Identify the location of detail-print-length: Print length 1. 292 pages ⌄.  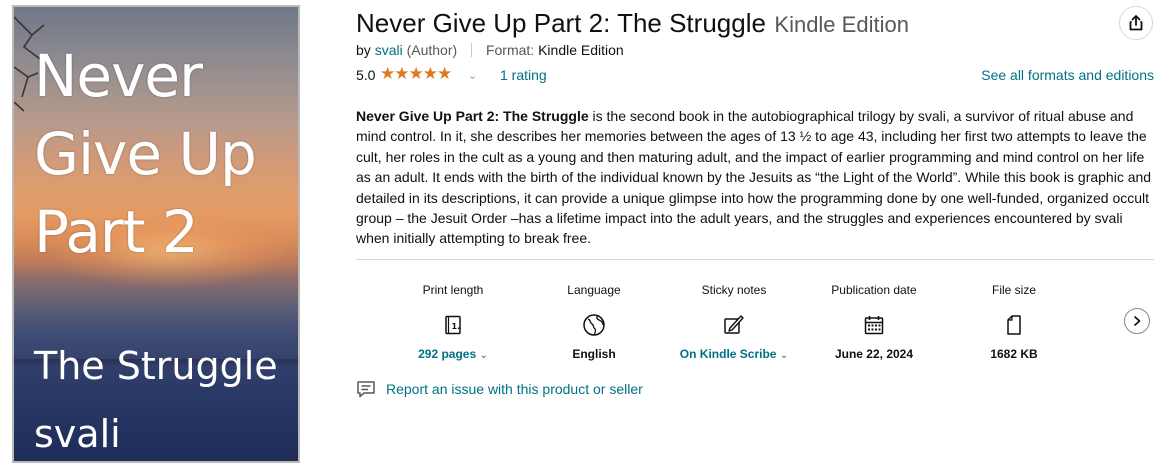
(453, 323).